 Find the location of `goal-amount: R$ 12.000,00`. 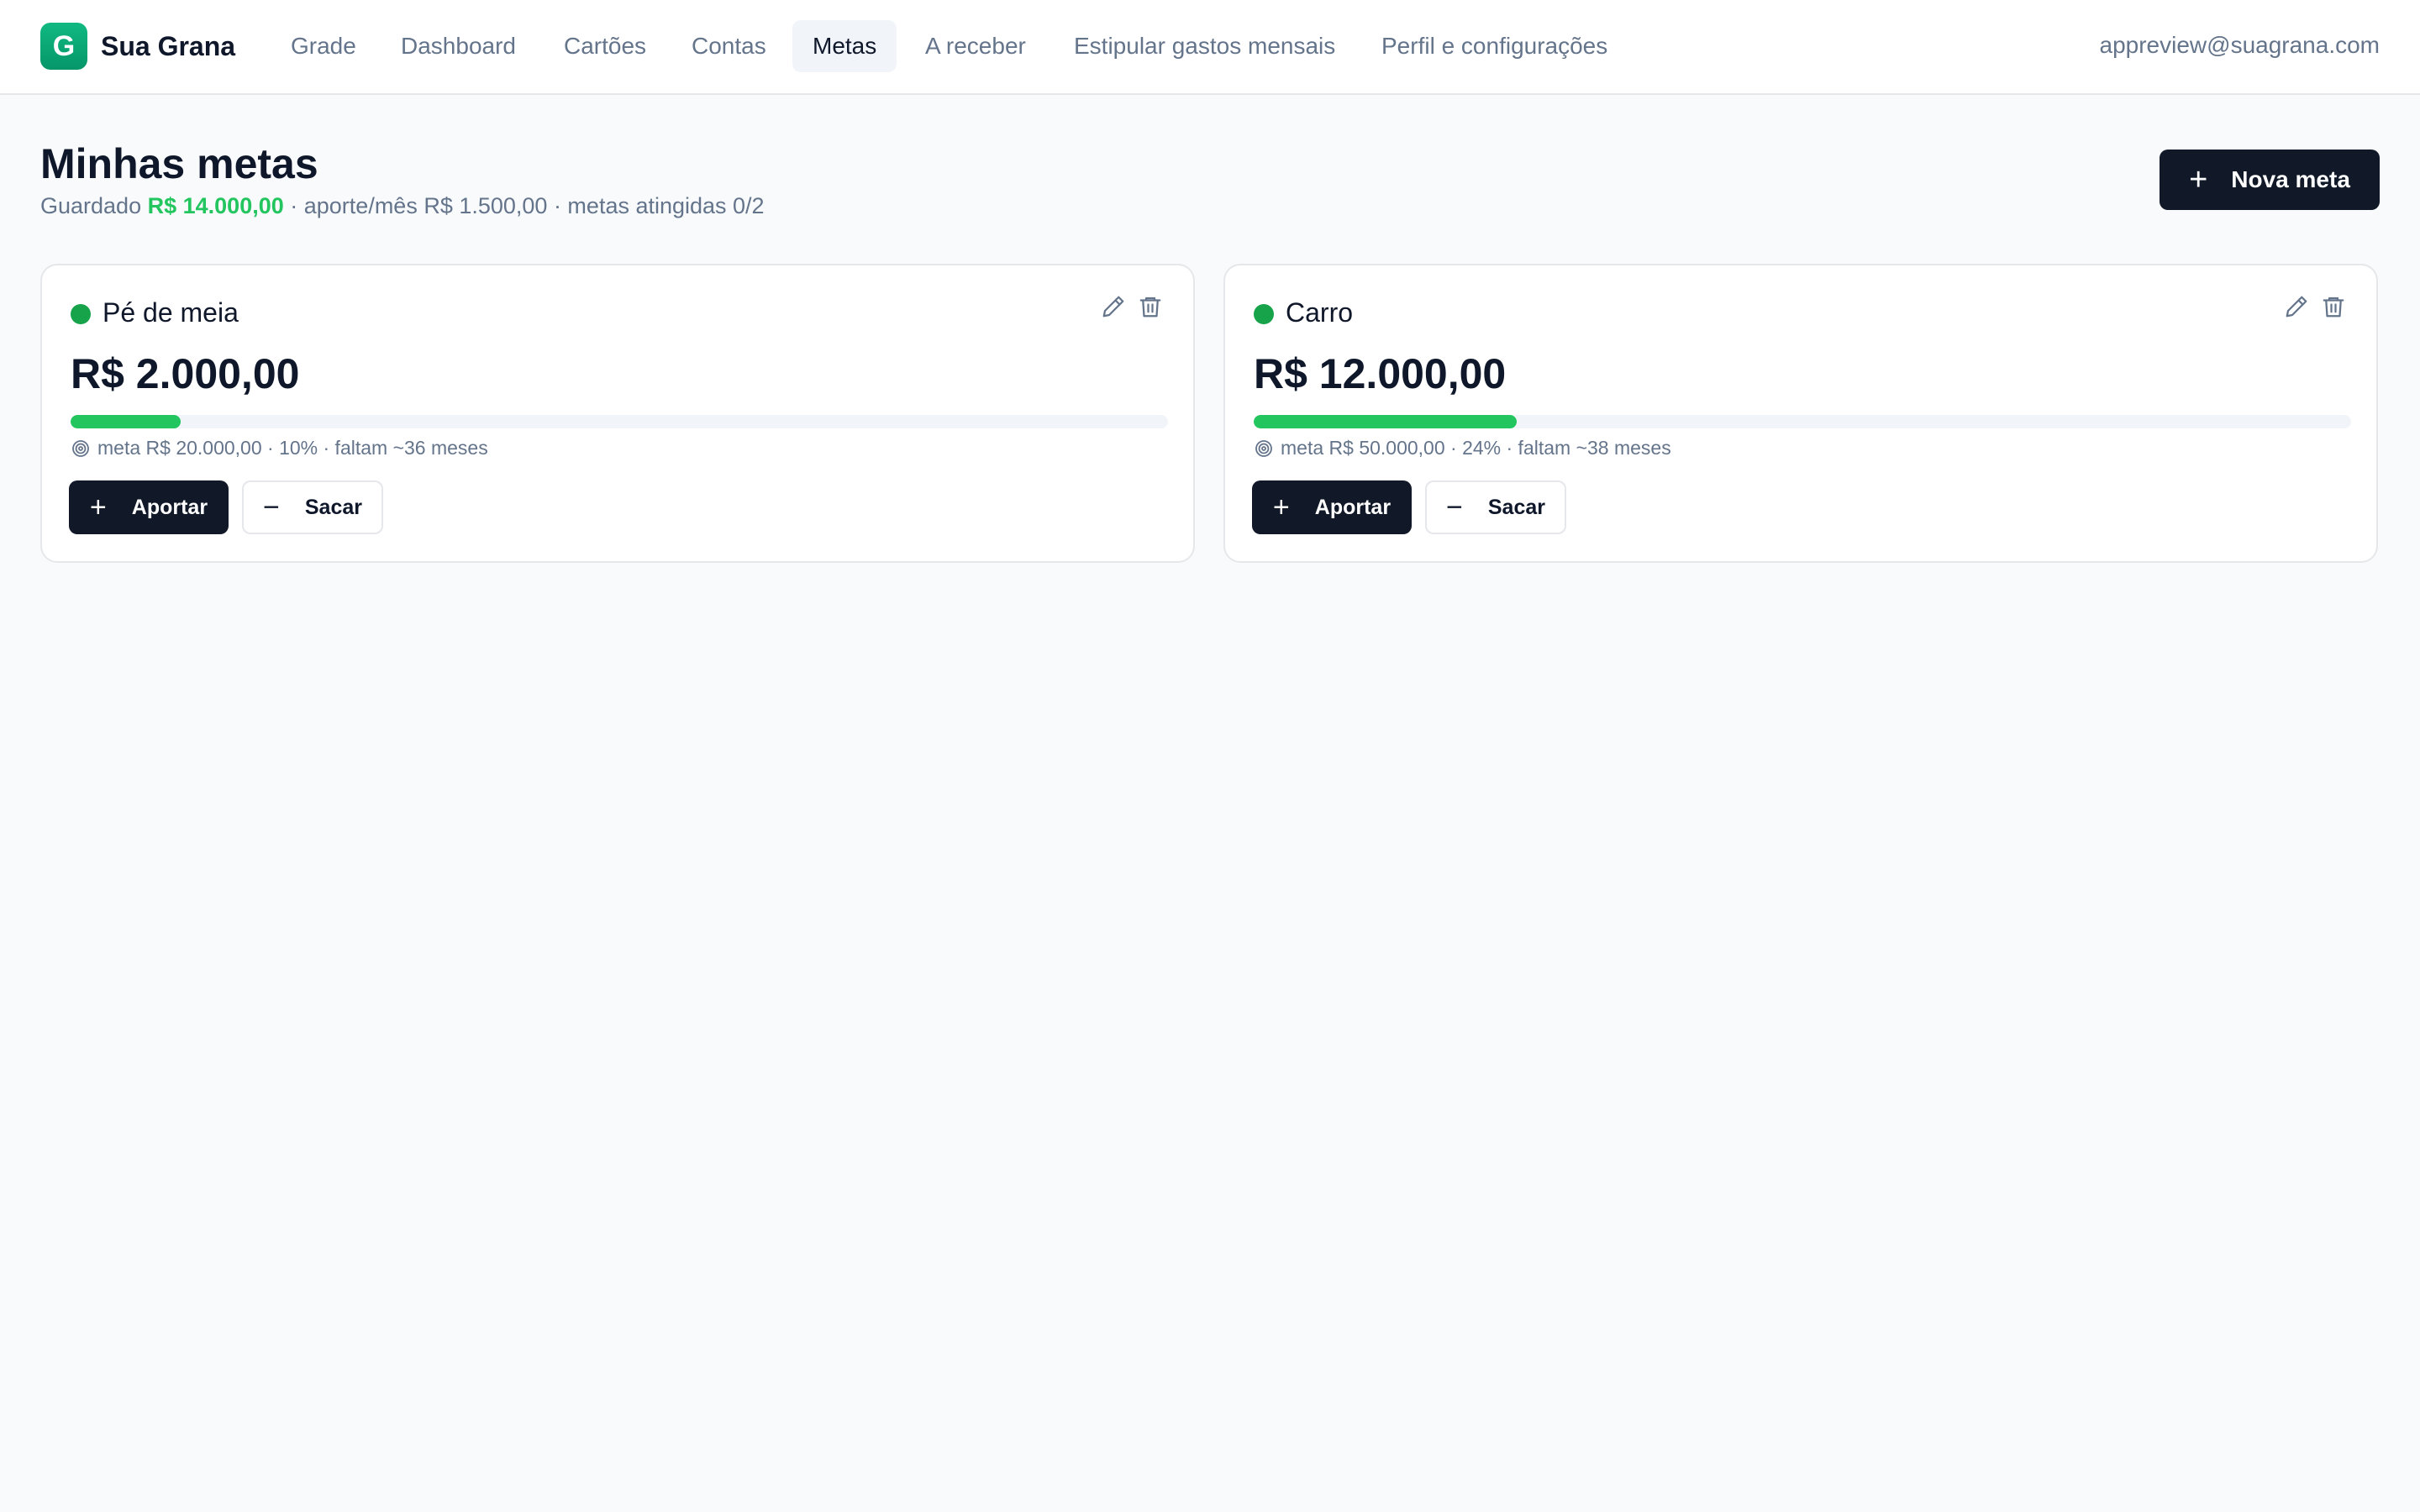

goal-amount: R$ 12.000,00 is located at coordinates (1380, 373).